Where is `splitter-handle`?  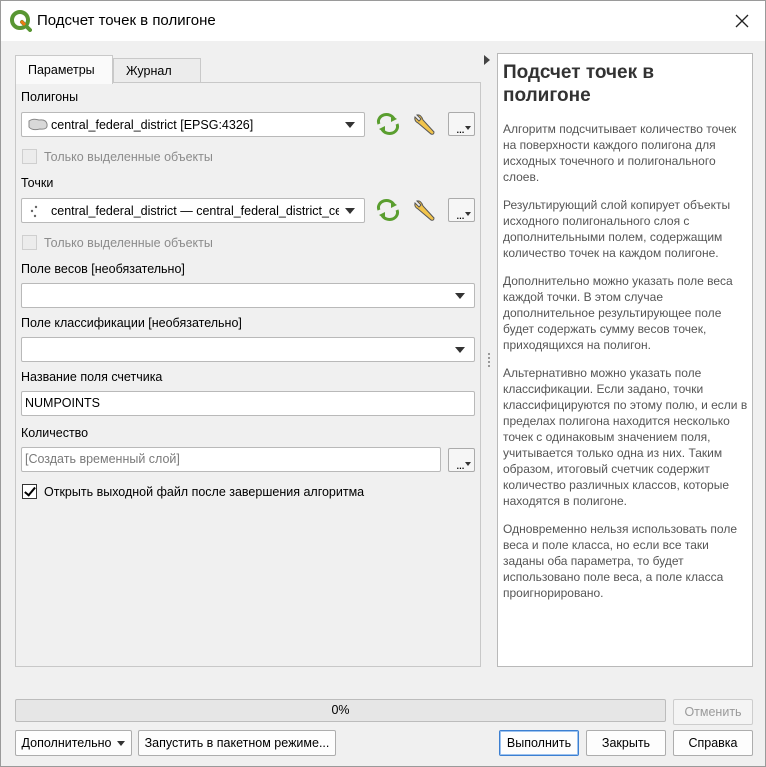
splitter-handle is located at coordinates (489, 361).